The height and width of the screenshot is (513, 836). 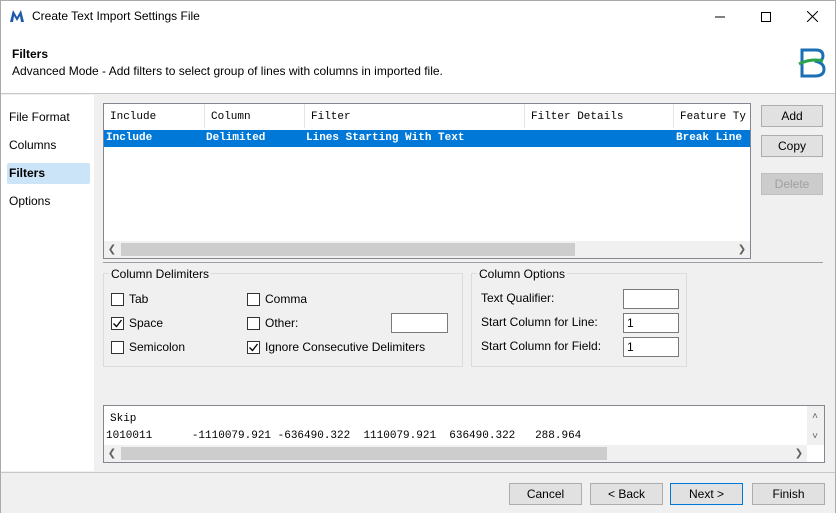 What do you see at coordinates (545, 494) in the screenshot?
I see `cancel-button: Cancel` at bounding box center [545, 494].